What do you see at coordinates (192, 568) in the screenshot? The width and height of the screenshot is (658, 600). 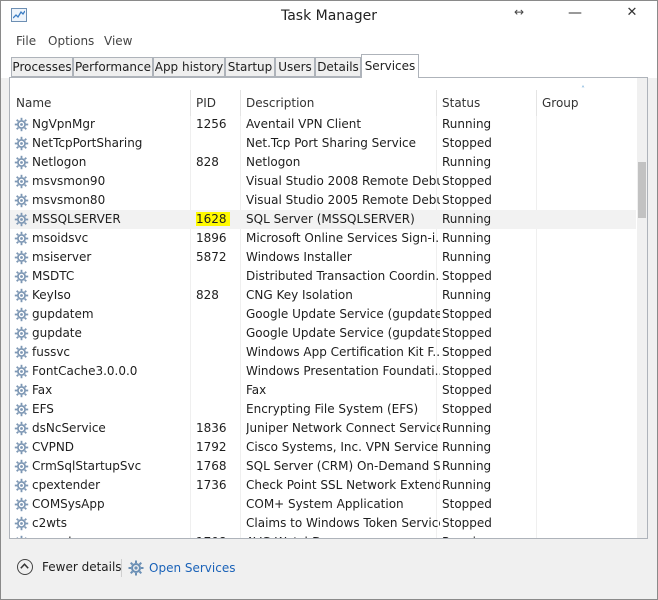 I see `open-services-label: Open Services` at bounding box center [192, 568].